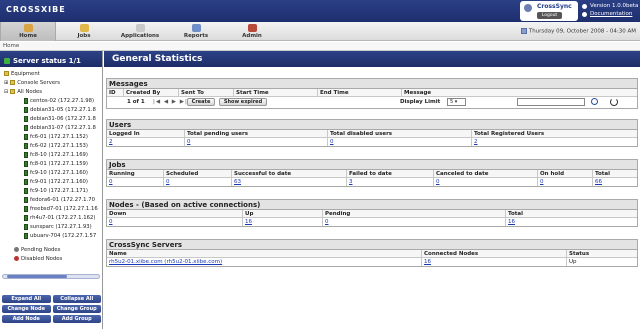  What do you see at coordinates (584, 14) in the screenshot?
I see `documentation-icon` at bounding box center [584, 14].